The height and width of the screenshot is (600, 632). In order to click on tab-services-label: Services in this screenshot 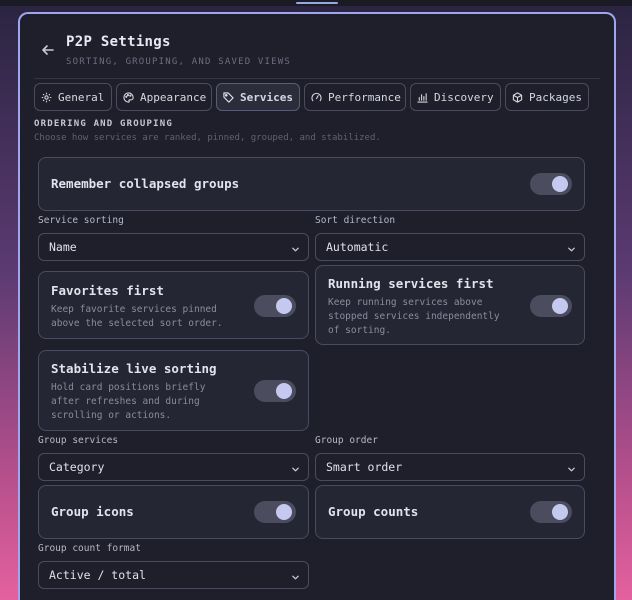, I will do `click(266, 97)`.